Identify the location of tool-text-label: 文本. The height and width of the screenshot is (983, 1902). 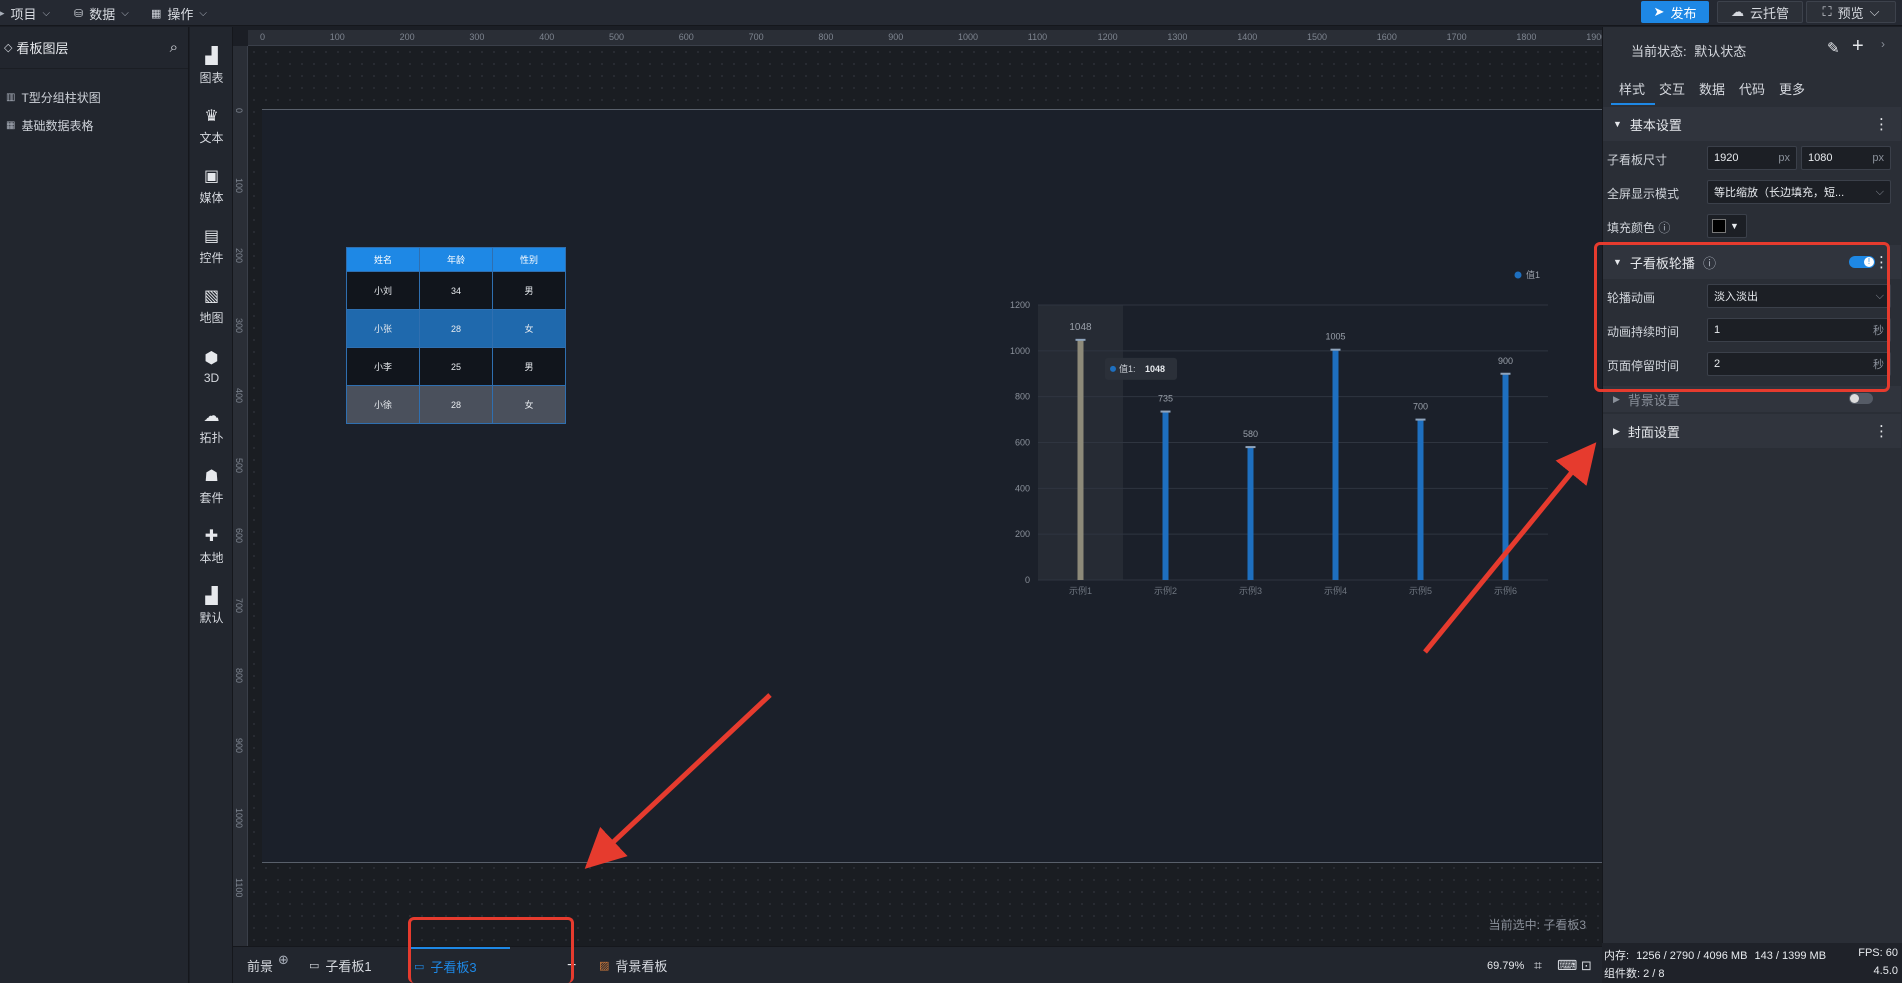
(211, 138).